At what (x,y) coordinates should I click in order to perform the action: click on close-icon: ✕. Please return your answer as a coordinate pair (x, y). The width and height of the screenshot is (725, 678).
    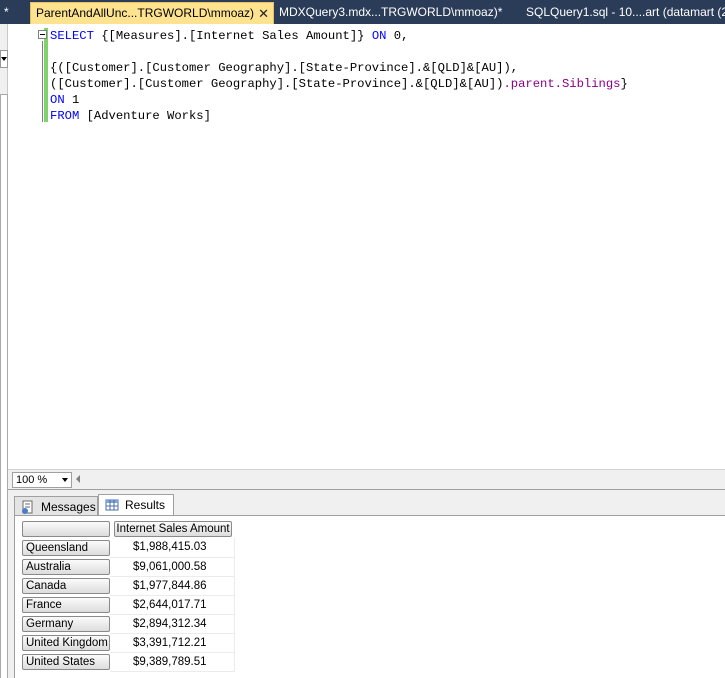
    Looking at the image, I should click on (263, 13).